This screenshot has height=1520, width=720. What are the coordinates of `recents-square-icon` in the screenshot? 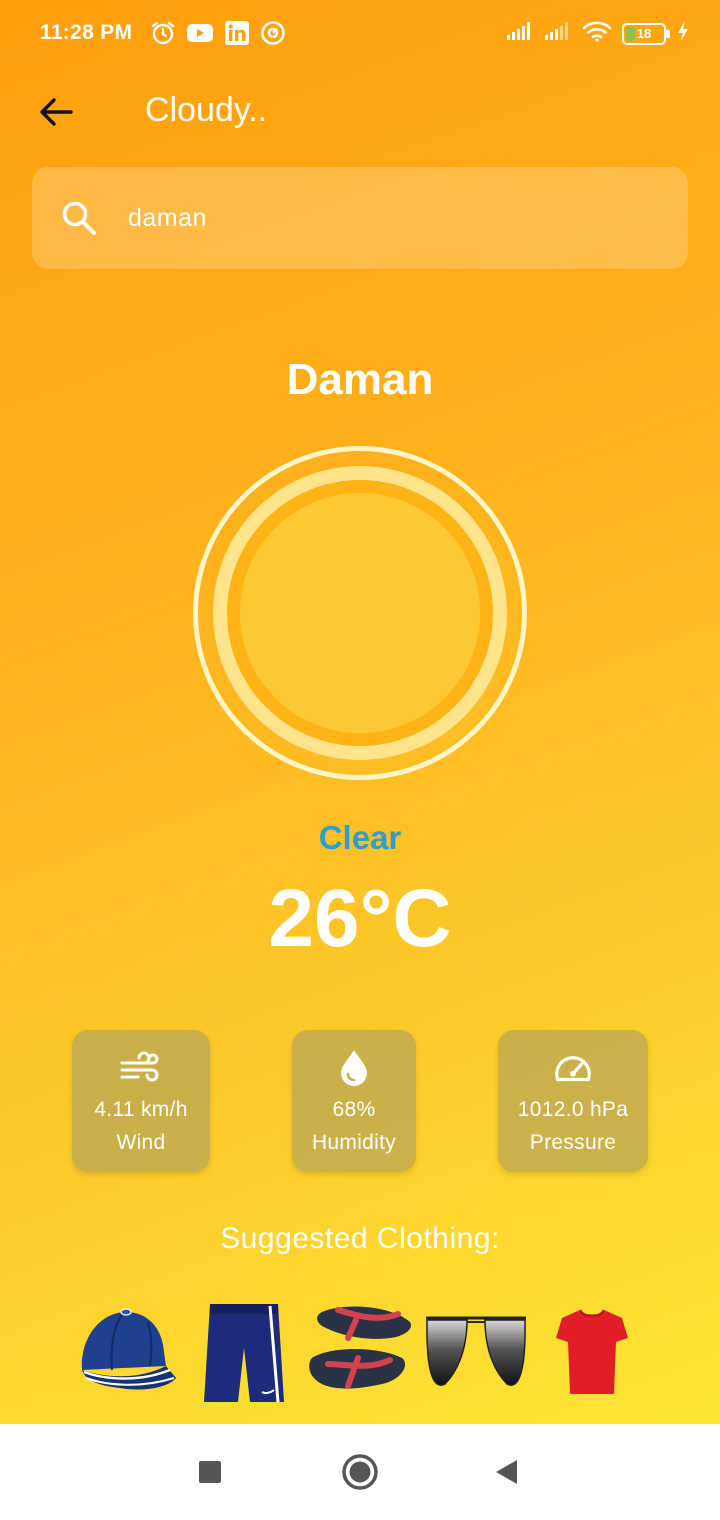 It's located at (210, 1472).